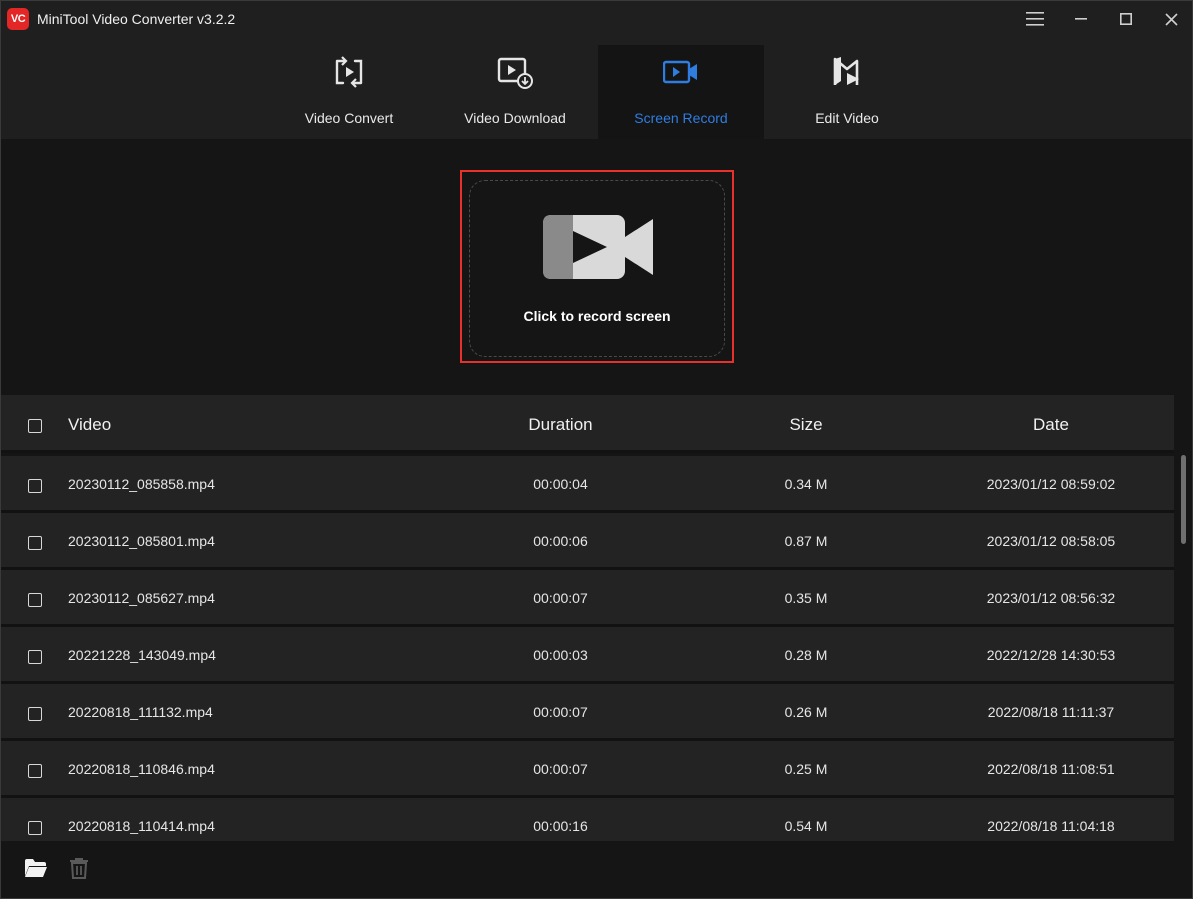  Describe the element at coordinates (1183, 499) in the screenshot. I see `table-scrollbar-thumb` at that location.